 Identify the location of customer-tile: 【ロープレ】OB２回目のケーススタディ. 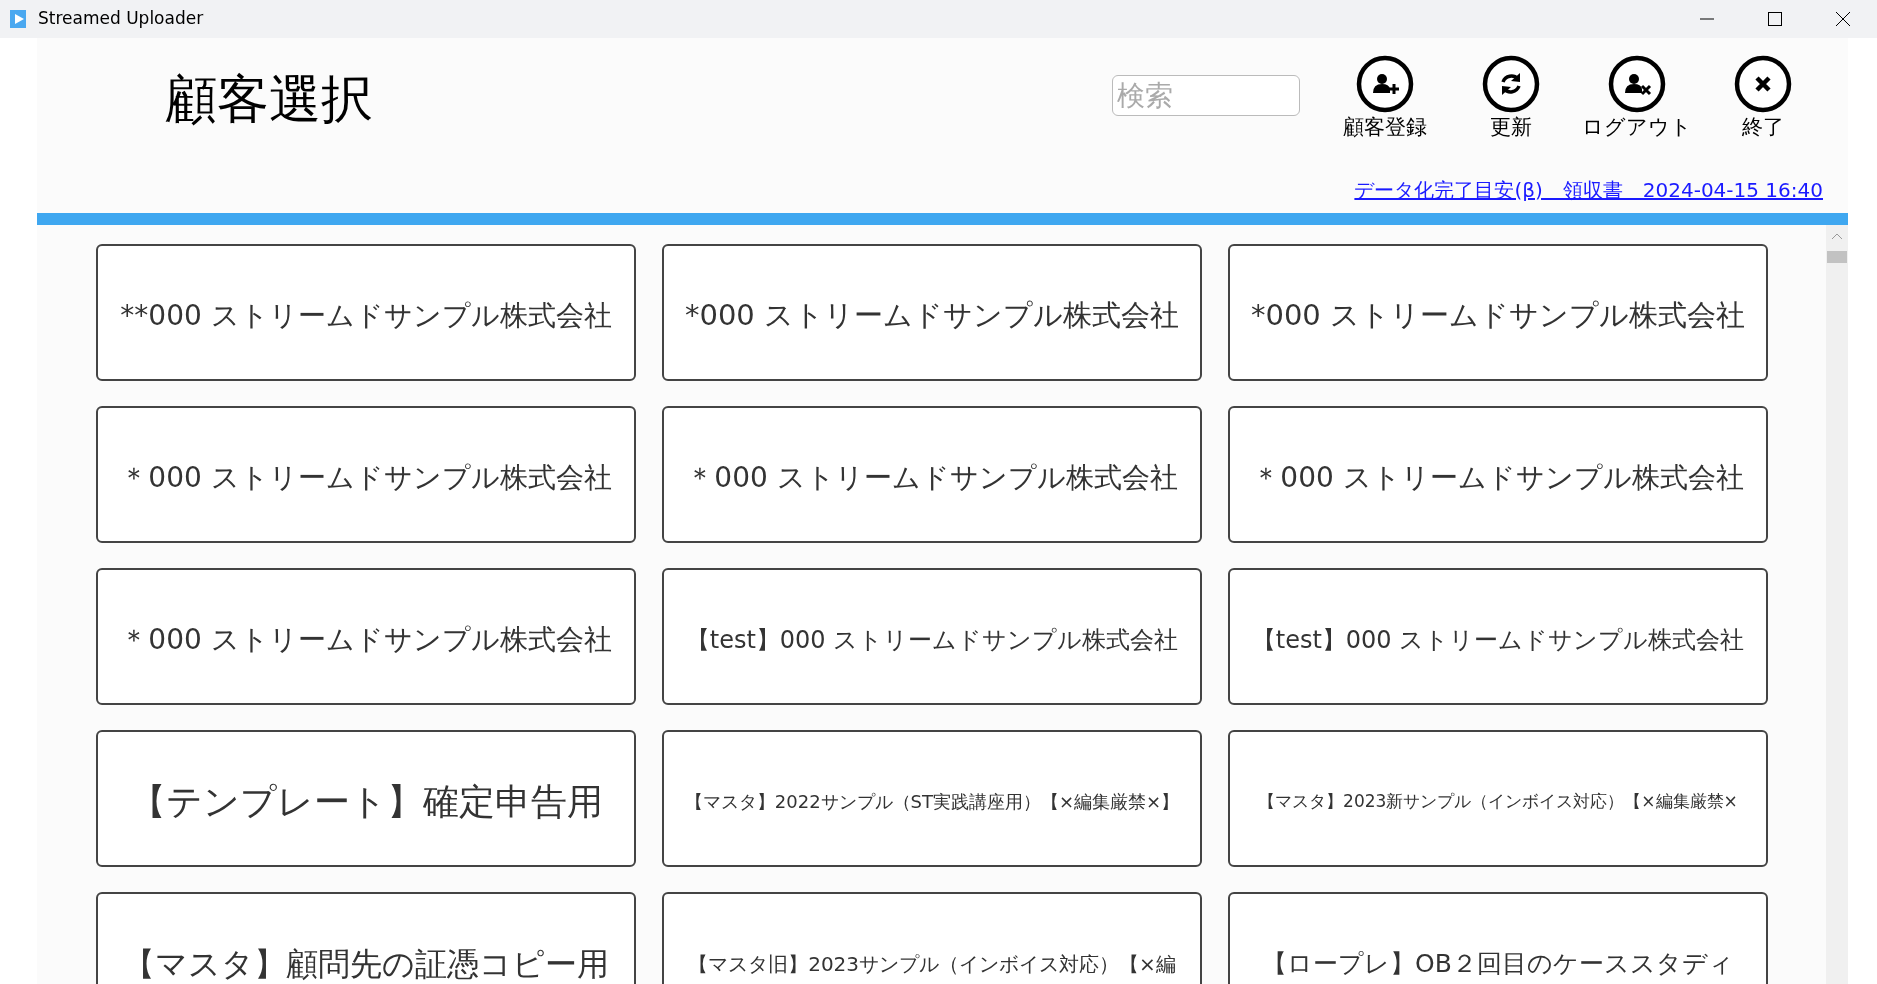
(1498, 938).